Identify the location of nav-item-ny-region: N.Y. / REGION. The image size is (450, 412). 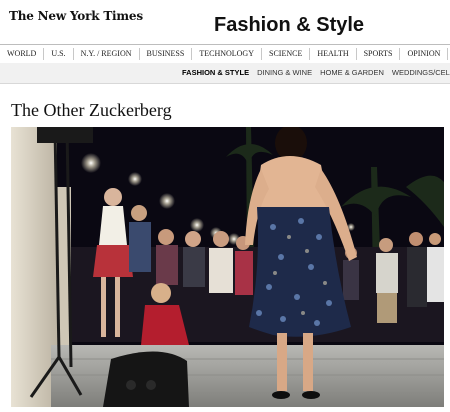
(107, 54).